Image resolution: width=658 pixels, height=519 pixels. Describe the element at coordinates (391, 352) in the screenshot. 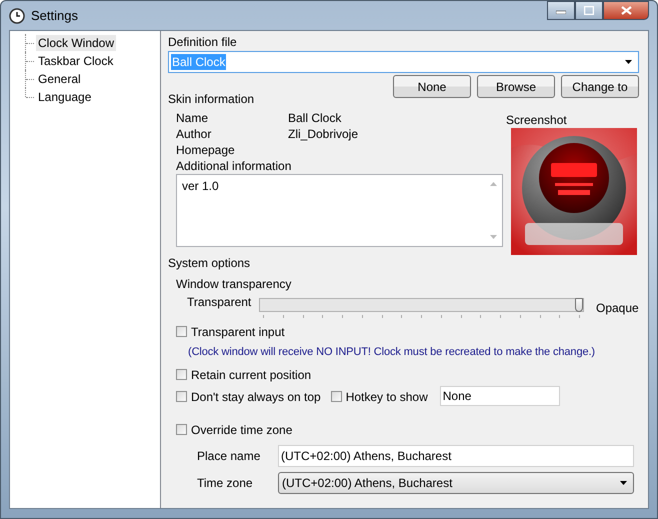

I see `warning-note: (Clock window will receive NO INPUT! Clock must be recreated to make the change.)` at that location.